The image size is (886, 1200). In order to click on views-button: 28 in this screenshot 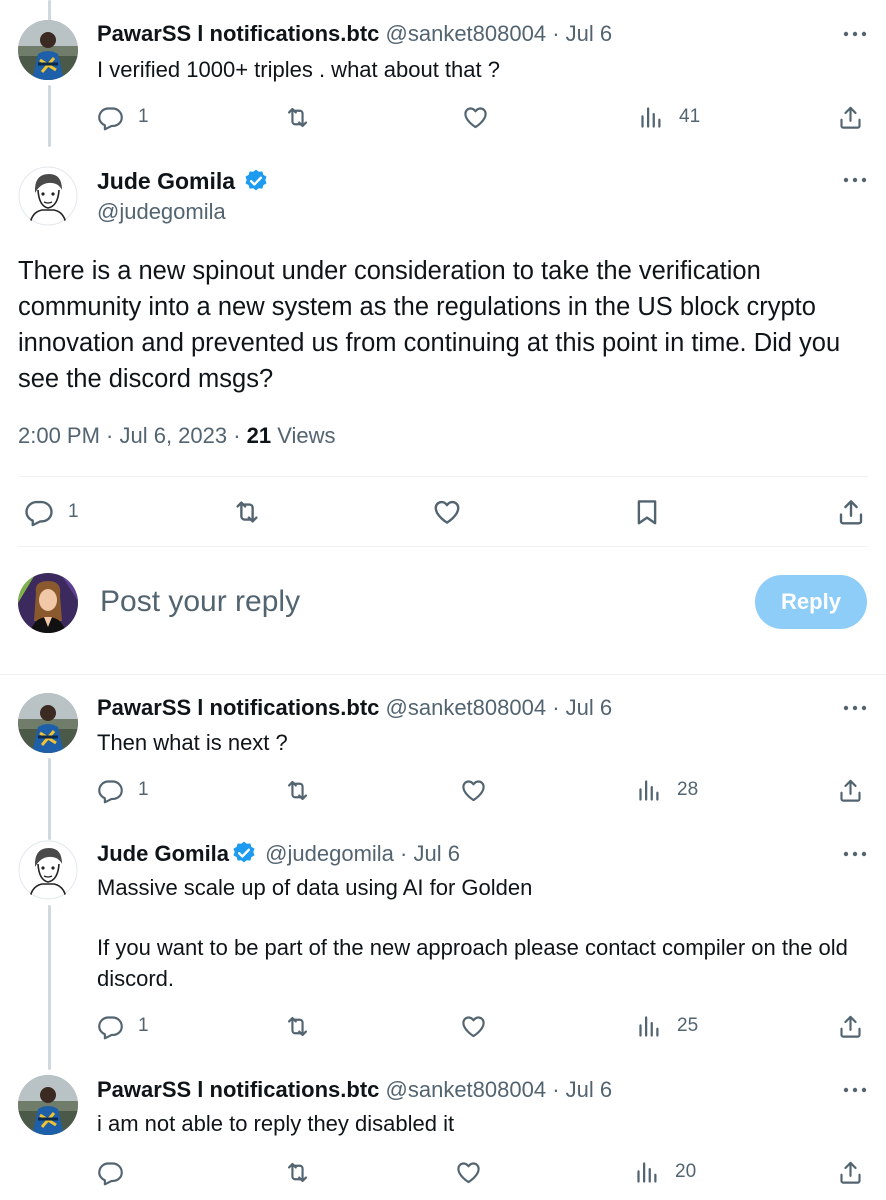, I will do `click(667, 790)`.